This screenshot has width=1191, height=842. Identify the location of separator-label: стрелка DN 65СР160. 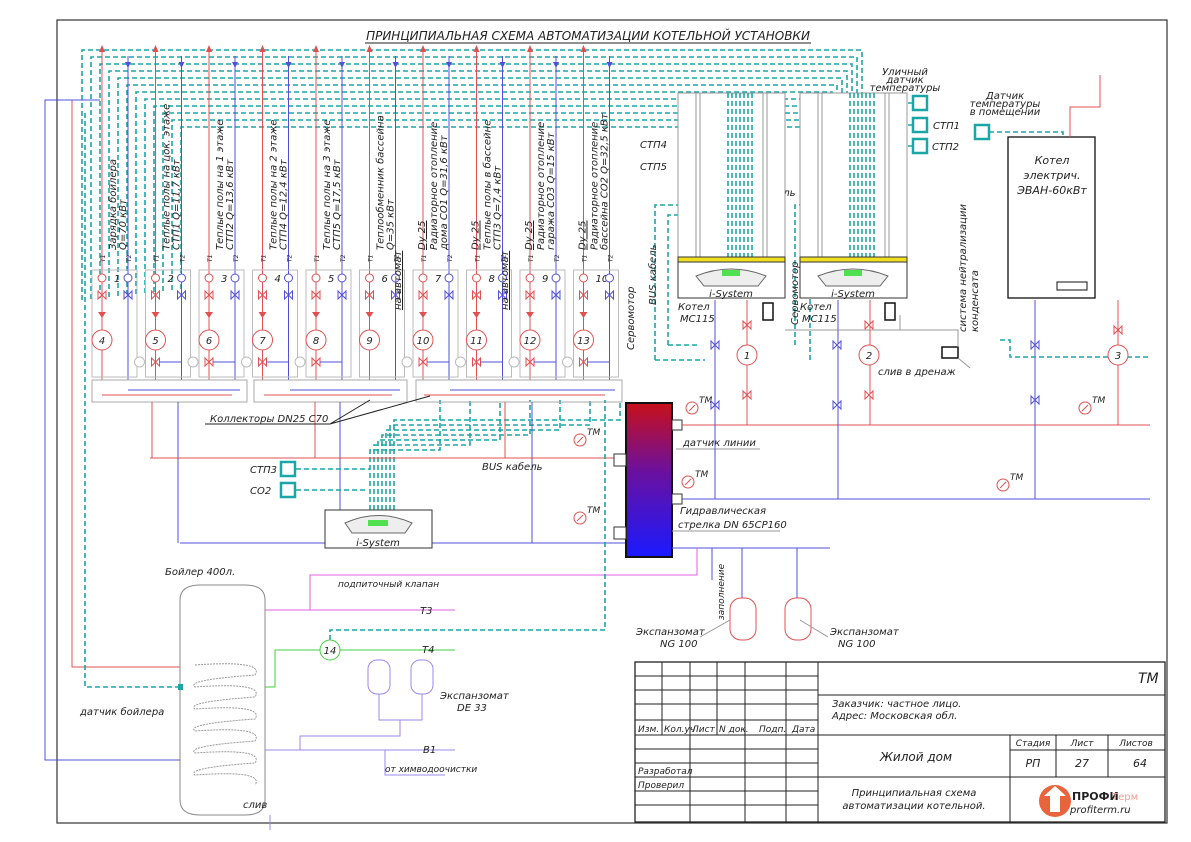
(732, 525).